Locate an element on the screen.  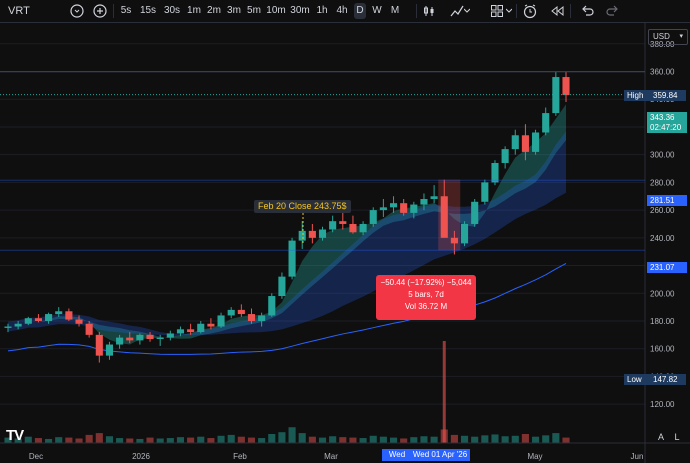
time-tick-label: May is located at coordinates (534, 456).